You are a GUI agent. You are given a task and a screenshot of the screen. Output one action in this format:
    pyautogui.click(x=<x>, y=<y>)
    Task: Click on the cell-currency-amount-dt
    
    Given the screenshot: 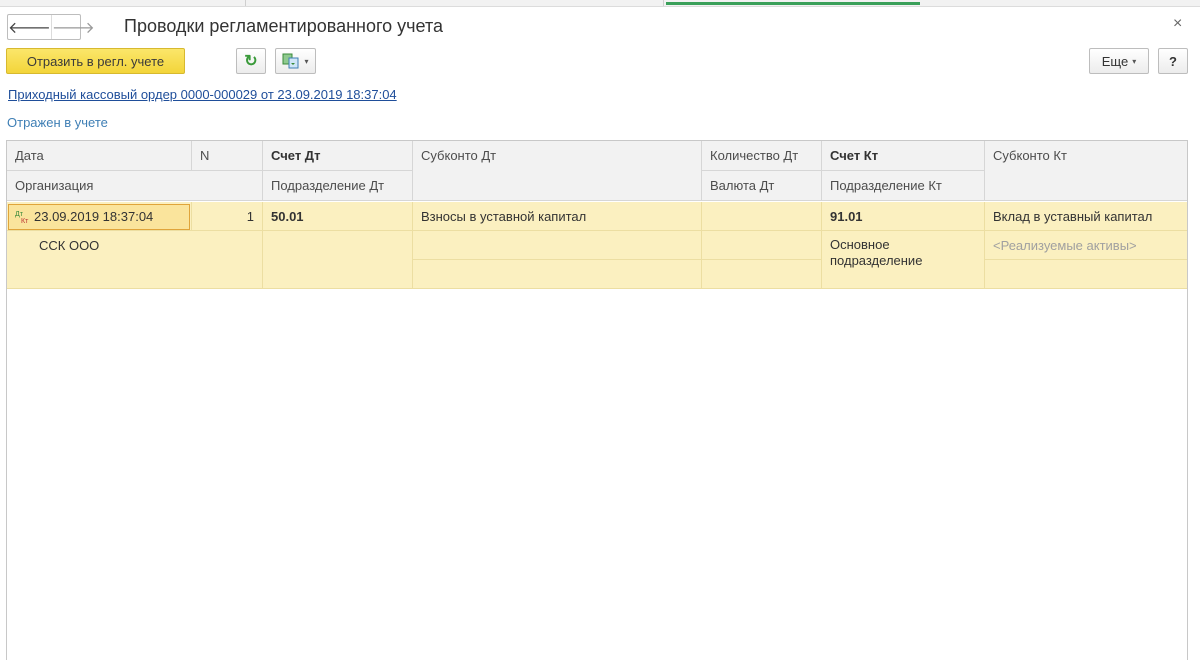 What is the action you would take?
    pyautogui.click(x=762, y=274)
    